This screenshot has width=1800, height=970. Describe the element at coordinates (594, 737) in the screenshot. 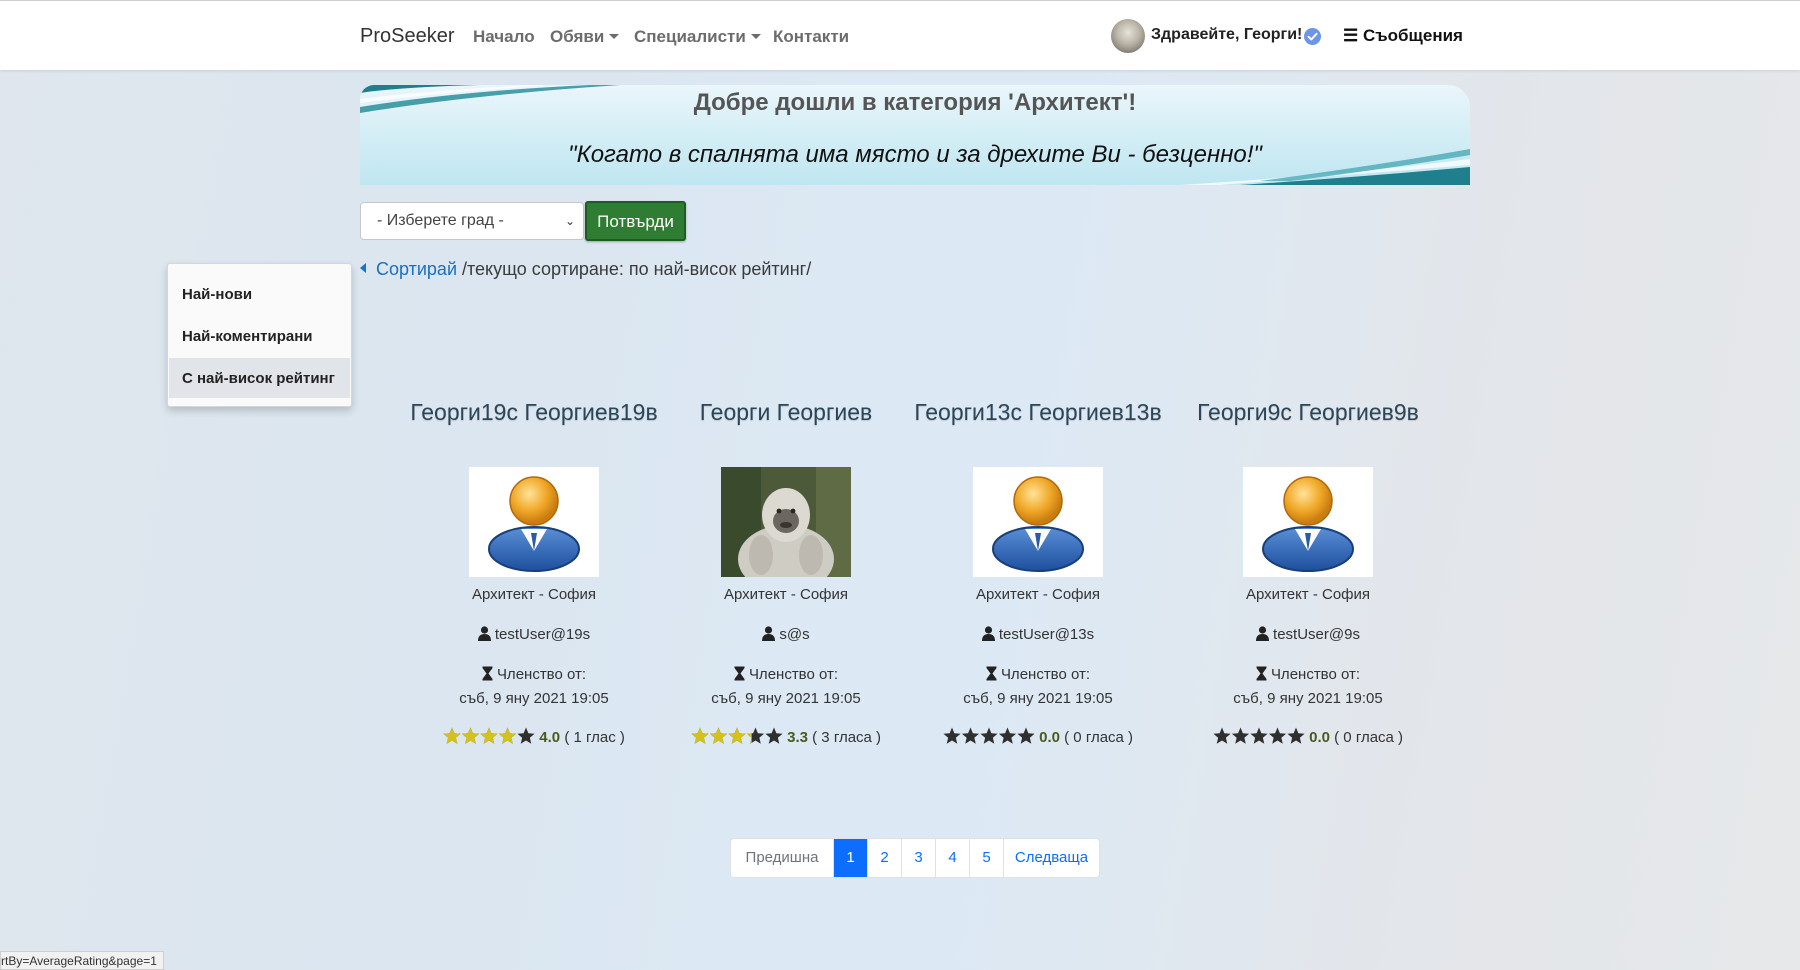

I see `rating-votes: ( 1 глас )` at that location.